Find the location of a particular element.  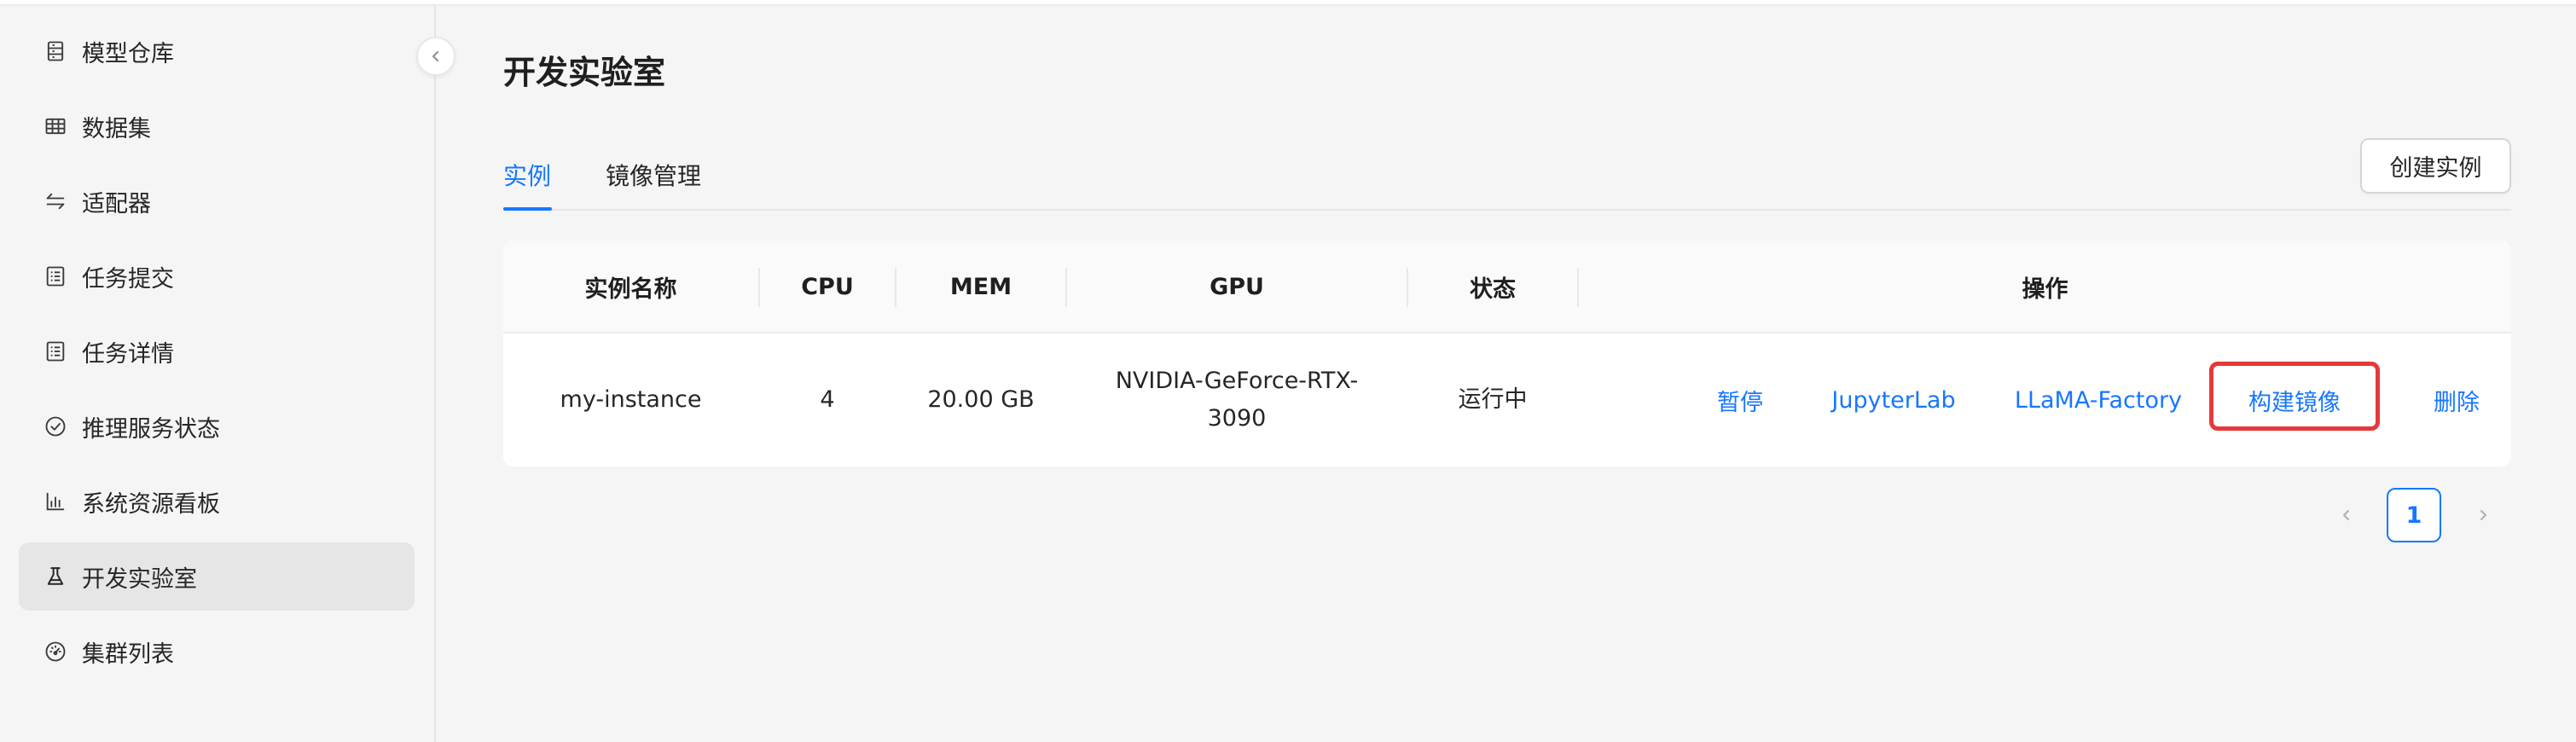

column-header-name: 实例名称 is located at coordinates (630, 289).